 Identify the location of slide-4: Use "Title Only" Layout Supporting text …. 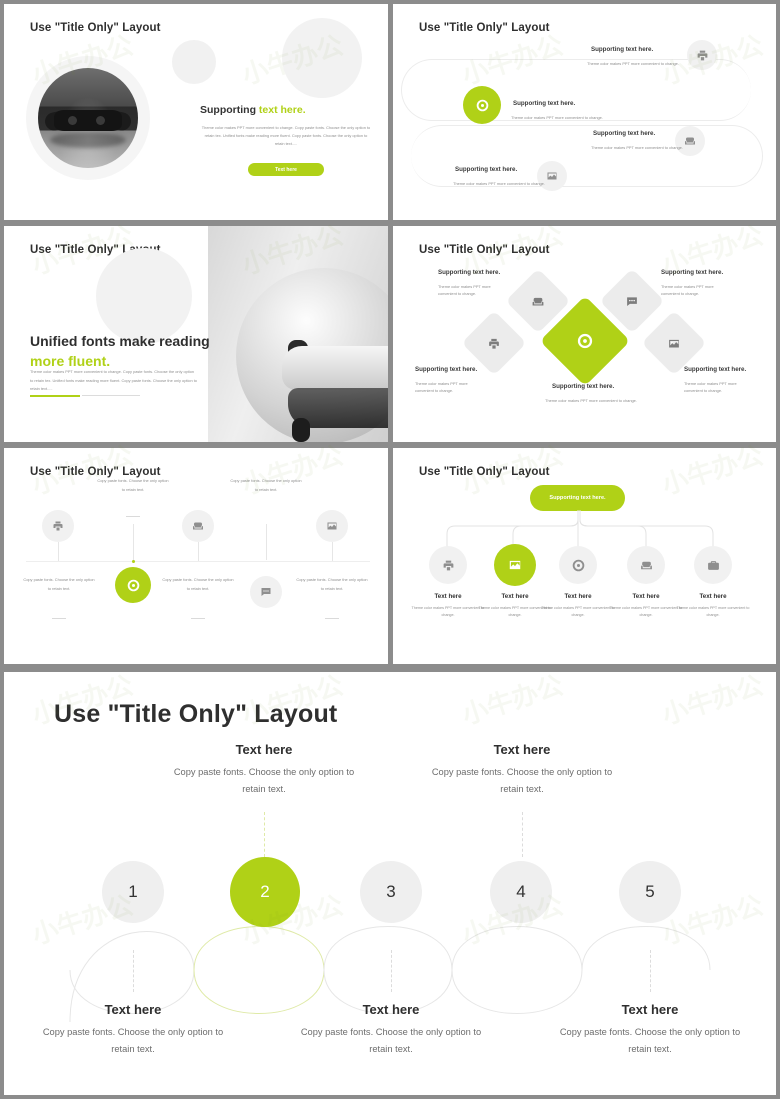
(584, 334).